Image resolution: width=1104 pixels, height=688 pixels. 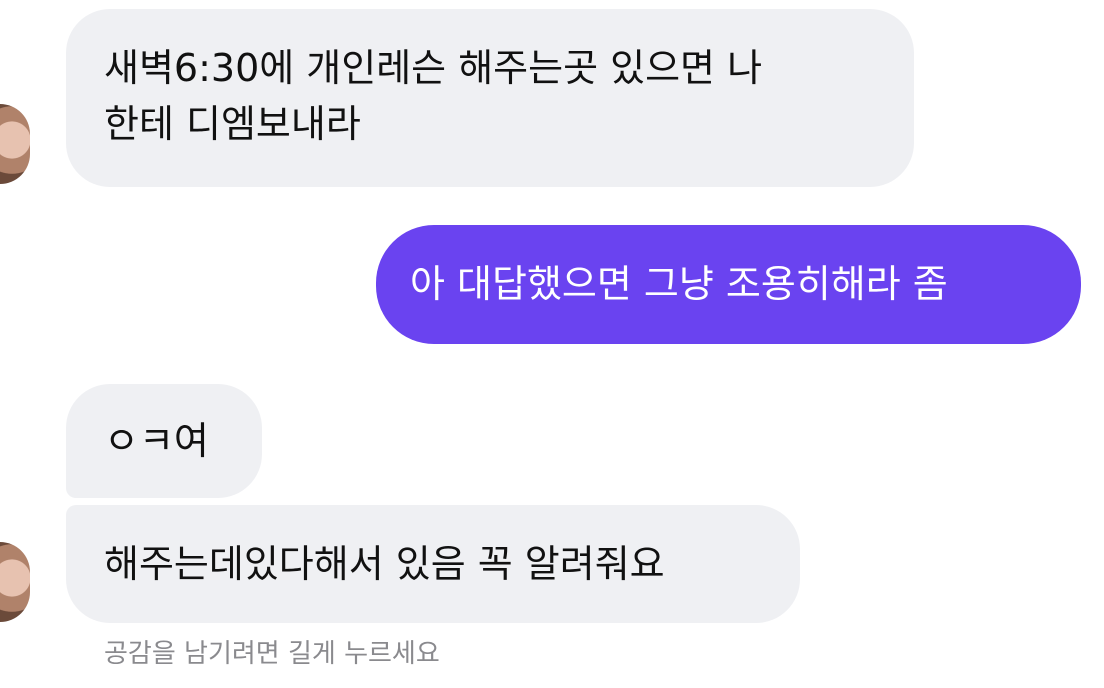 I want to click on outgoing-message-bubble: 아 대답했으면 그냥 조용히해라 좀, so click(x=728, y=284).